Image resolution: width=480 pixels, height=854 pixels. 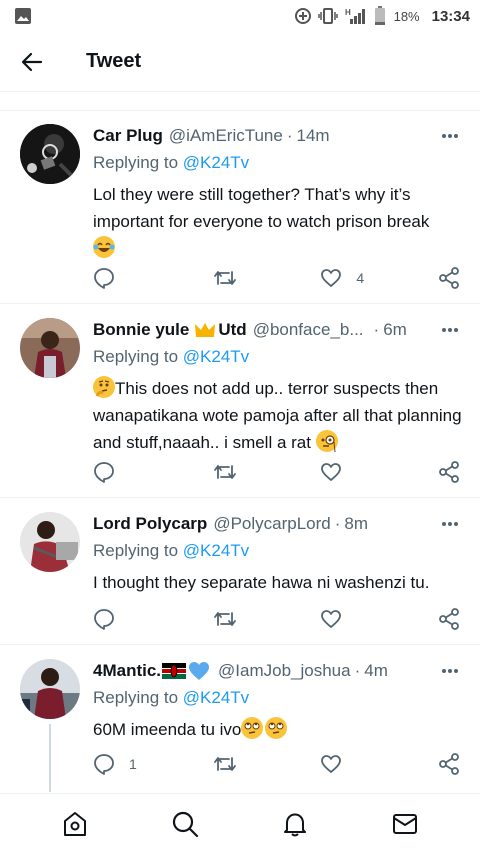 What do you see at coordinates (153, 764) in the screenshot?
I see `reply-button: 1` at bounding box center [153, 764].